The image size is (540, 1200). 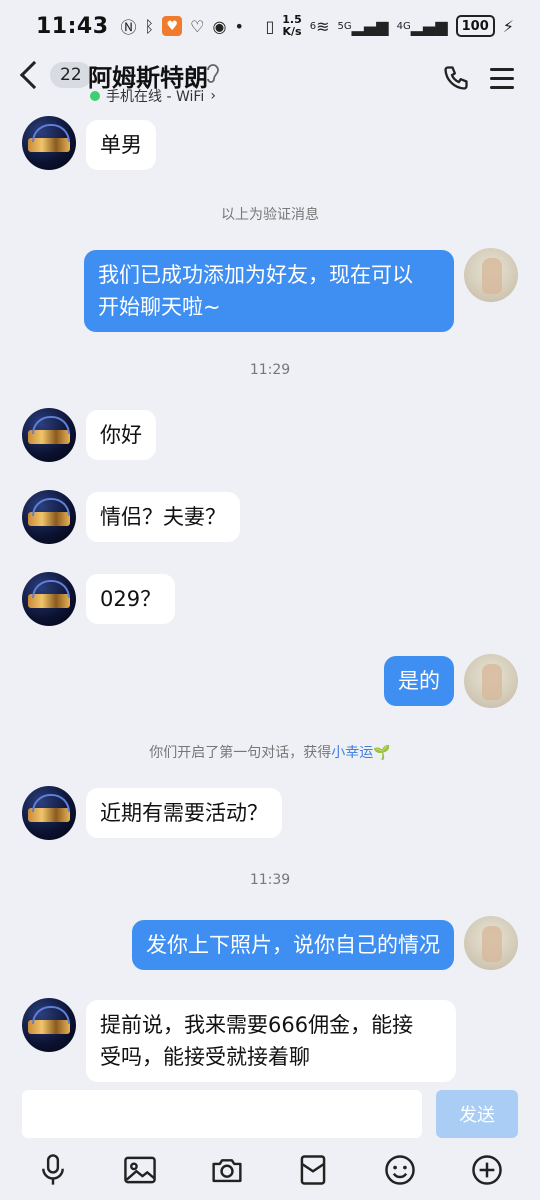 What do you see at coordinates (184, 813) in the screenshot?
I see `message-bubble: 近期有需要活动？` at bounding box center [184, 813].